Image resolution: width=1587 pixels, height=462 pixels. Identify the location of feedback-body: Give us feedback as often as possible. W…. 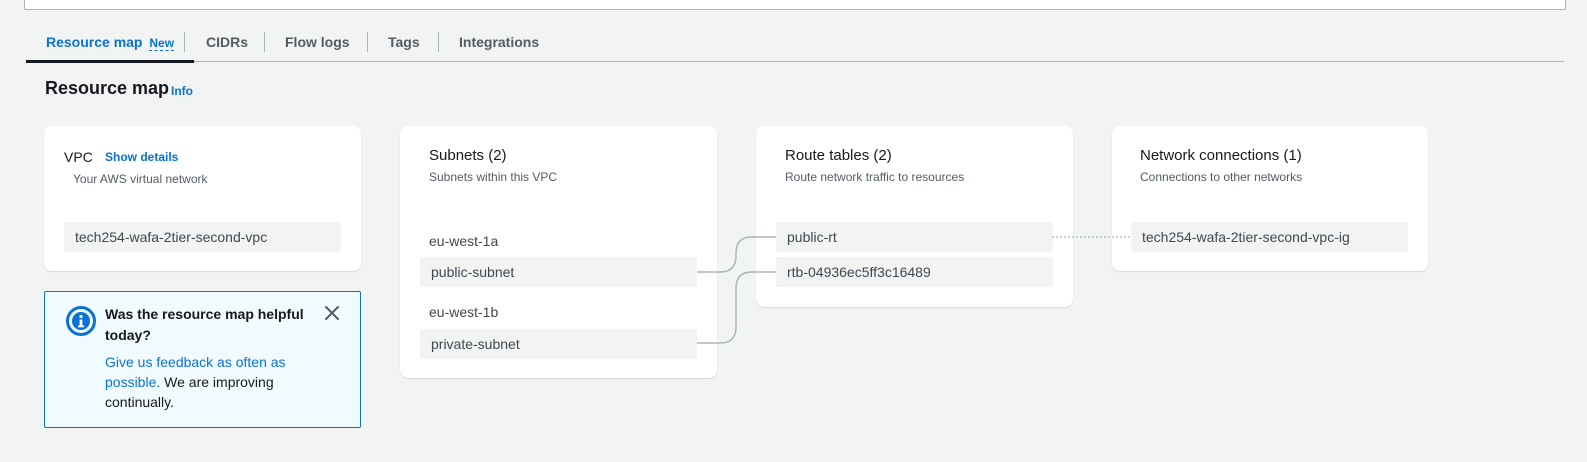
(210, 382).